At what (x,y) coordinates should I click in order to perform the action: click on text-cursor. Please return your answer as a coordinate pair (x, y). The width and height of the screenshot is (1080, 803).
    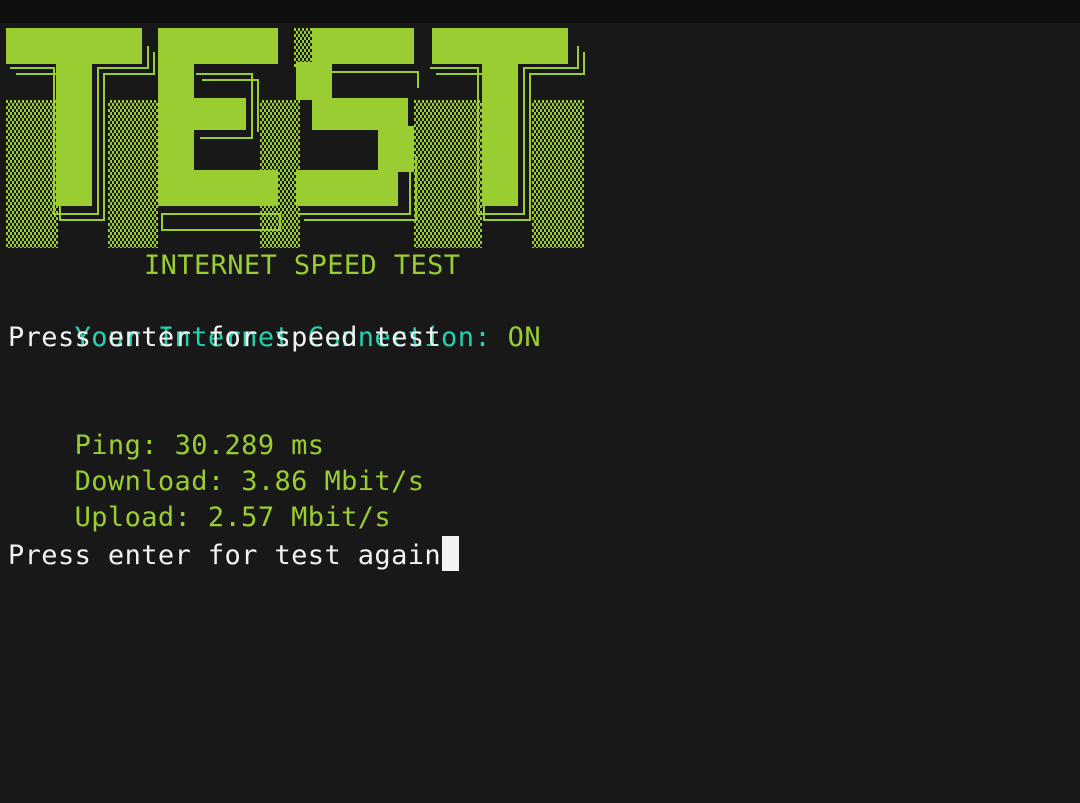
    Looking at the image, I should click on (451, 553).